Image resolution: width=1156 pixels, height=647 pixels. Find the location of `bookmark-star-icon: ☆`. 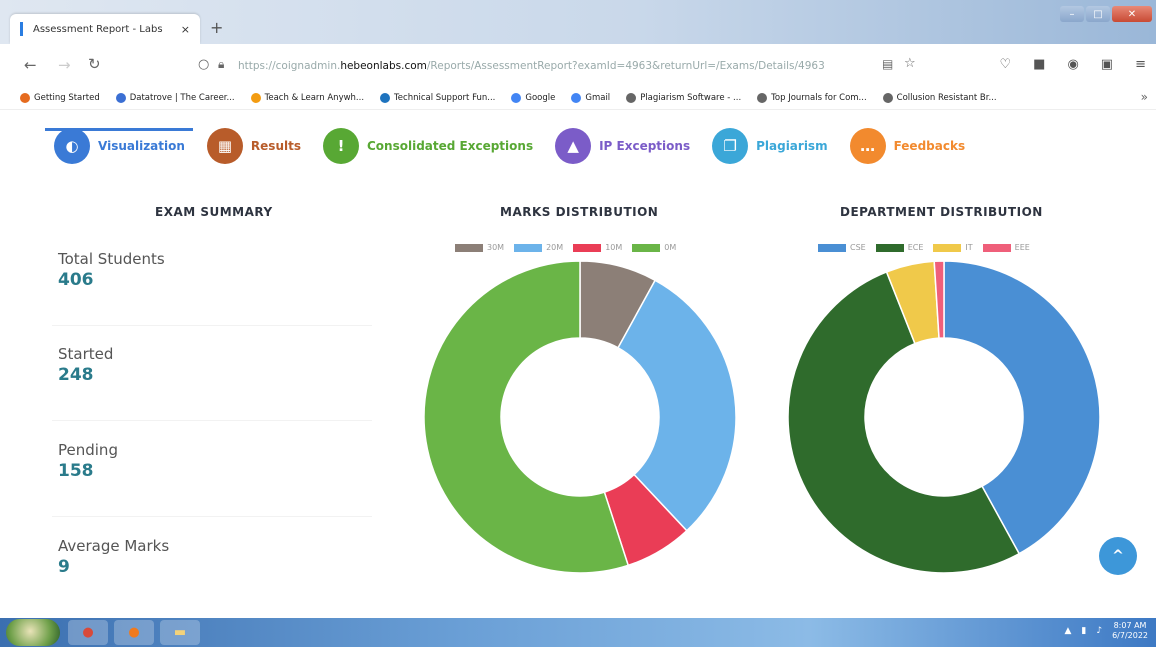

bookmark-star-icon: ☆ is located at coordinates (910, 63).